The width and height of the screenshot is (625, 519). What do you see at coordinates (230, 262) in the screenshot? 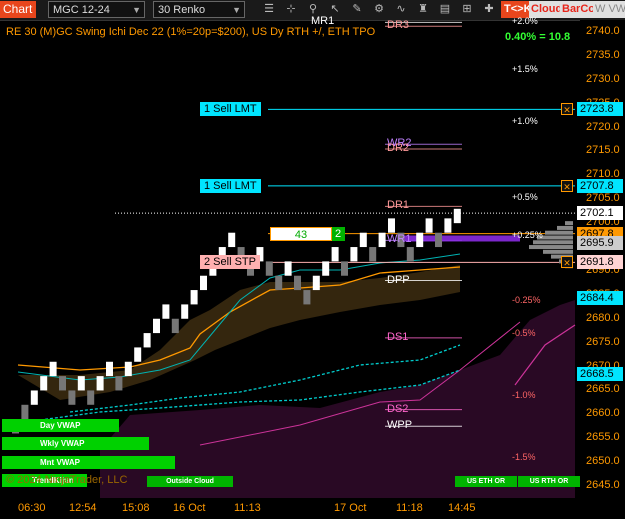
I see `order-label: 2 Sell STP` at bounding box center [230, 262].